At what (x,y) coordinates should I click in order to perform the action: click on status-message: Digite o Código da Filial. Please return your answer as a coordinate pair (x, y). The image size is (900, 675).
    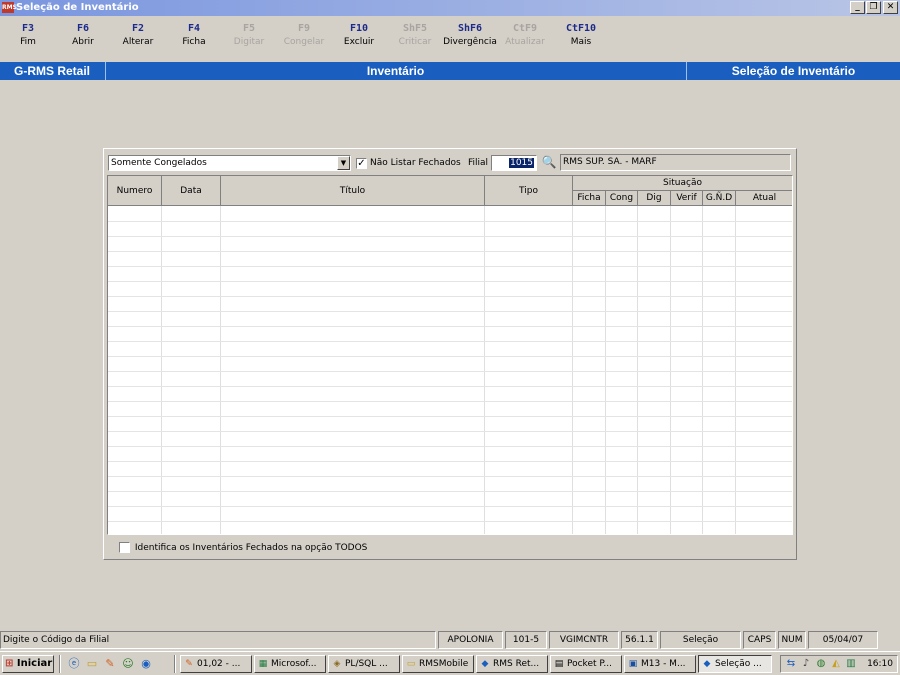
    Looking at the image, I should click on (218, 640).